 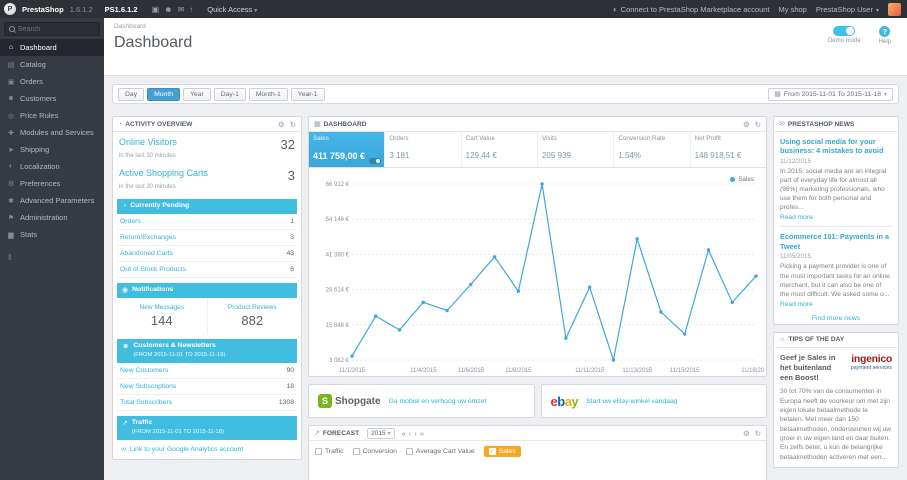 I want to click on google-analytics-link: ∞ Link to your Google Analytics account, so click(x=207, y=449).